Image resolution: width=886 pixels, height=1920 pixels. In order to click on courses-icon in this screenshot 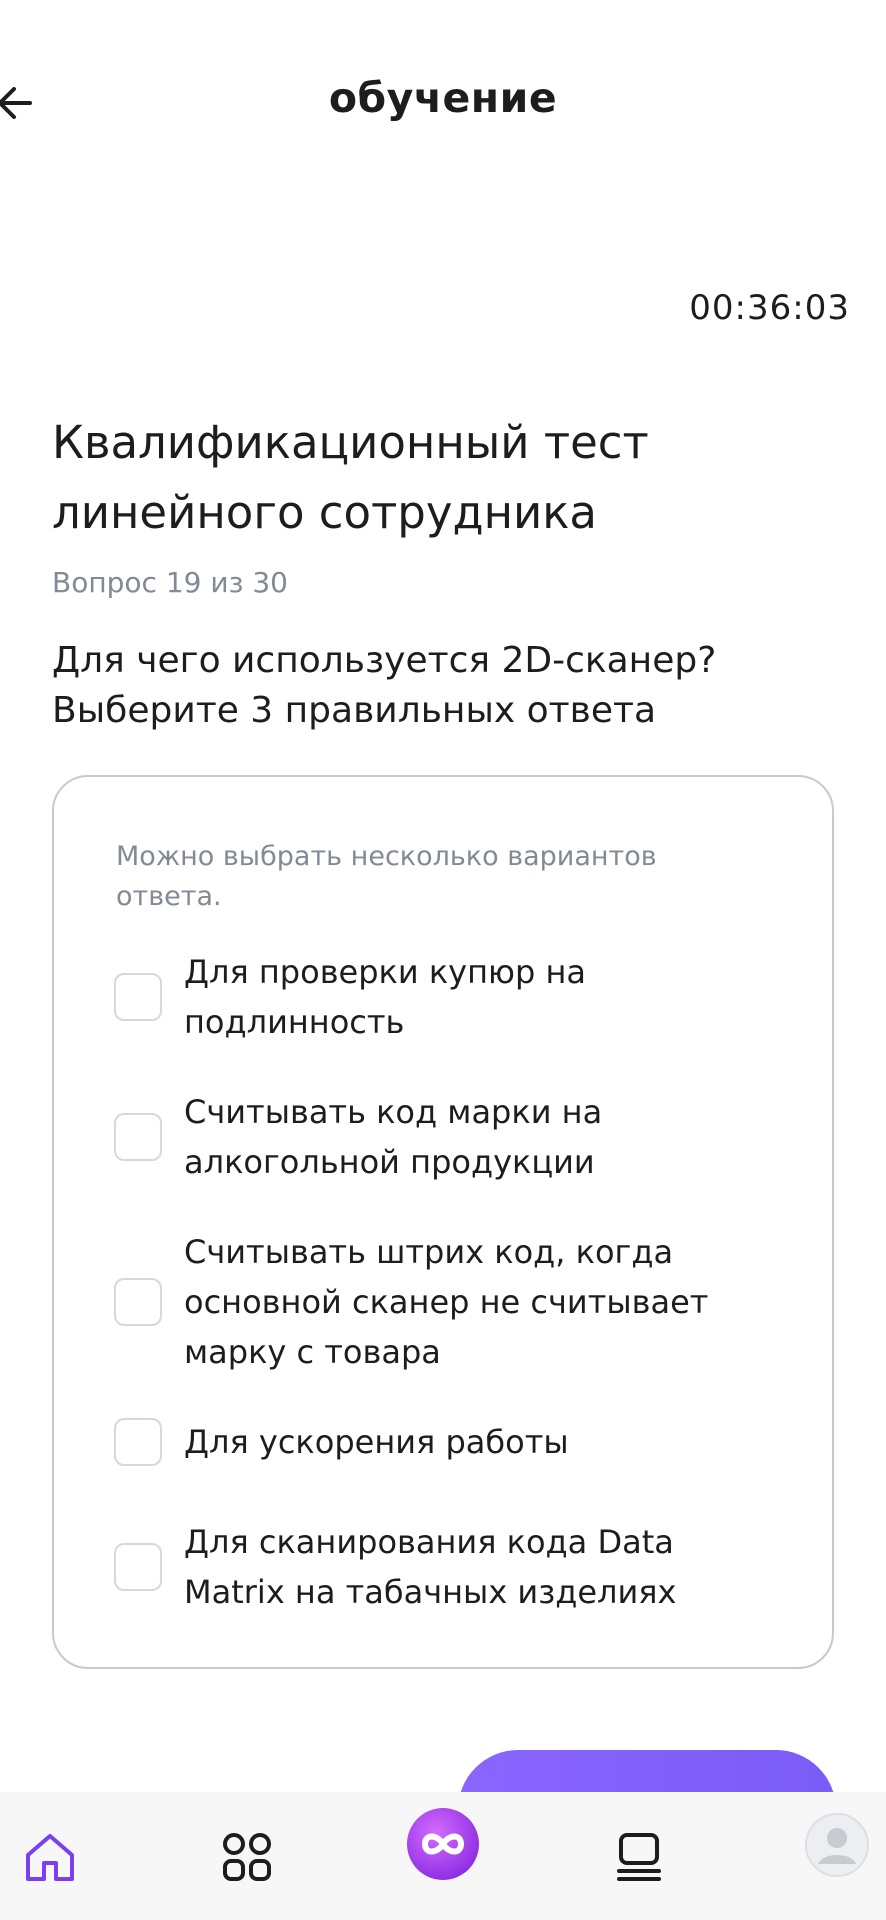, I will do `click(639, 1857)`.